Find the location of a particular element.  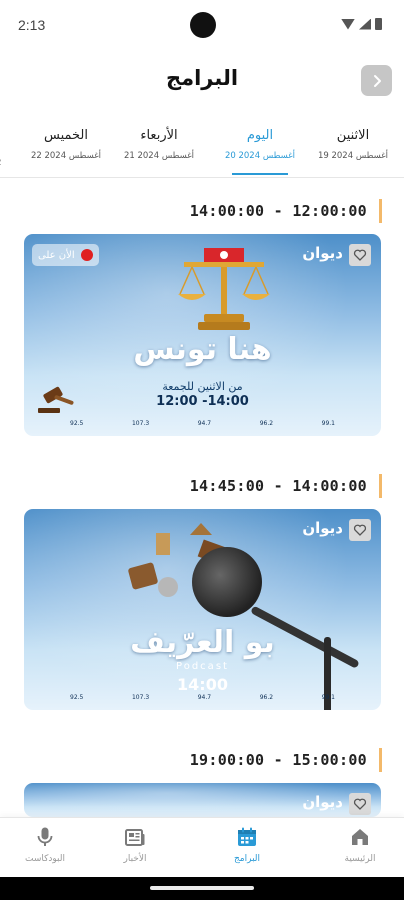

justice-scale-illustration is located at coordinates (224, 289).